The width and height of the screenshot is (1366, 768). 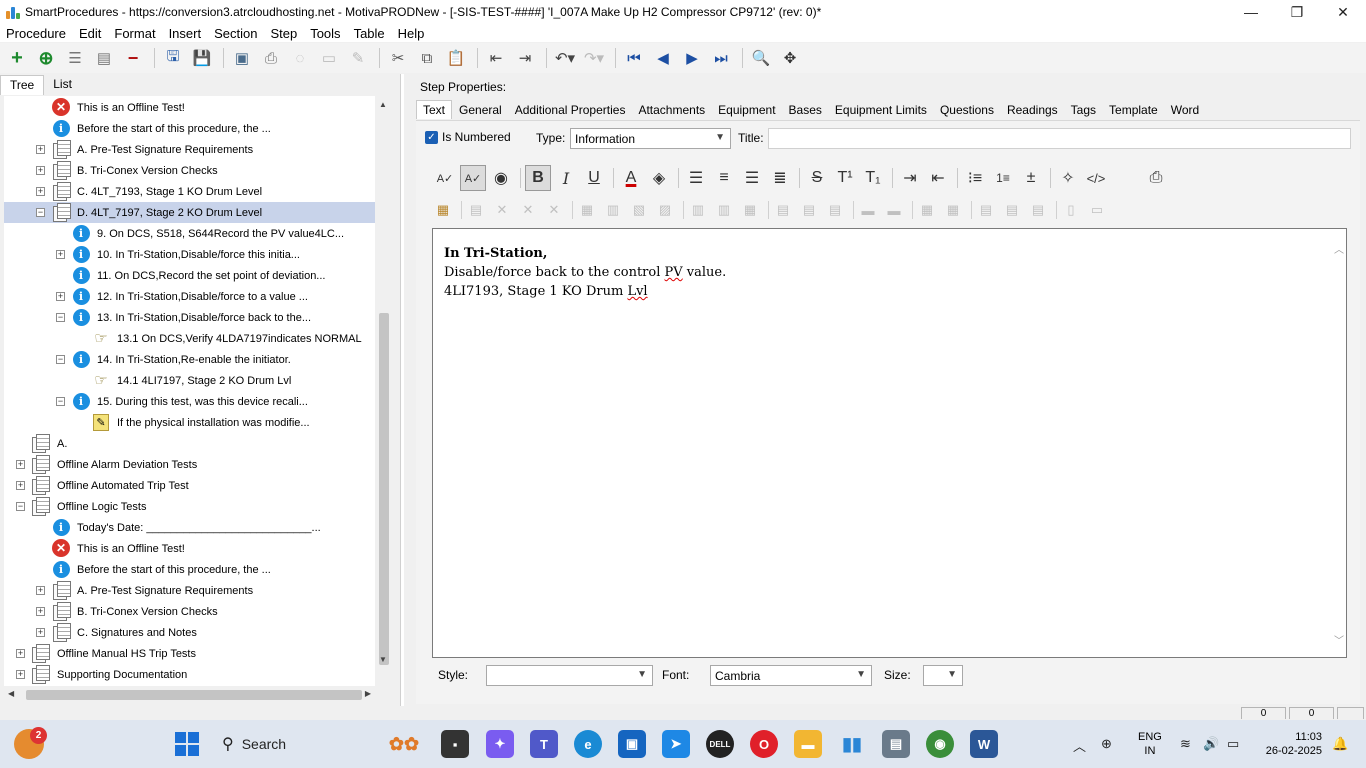 I want to click on editor-scroll-up-icon: ︿, so click(x=1339, y=248).